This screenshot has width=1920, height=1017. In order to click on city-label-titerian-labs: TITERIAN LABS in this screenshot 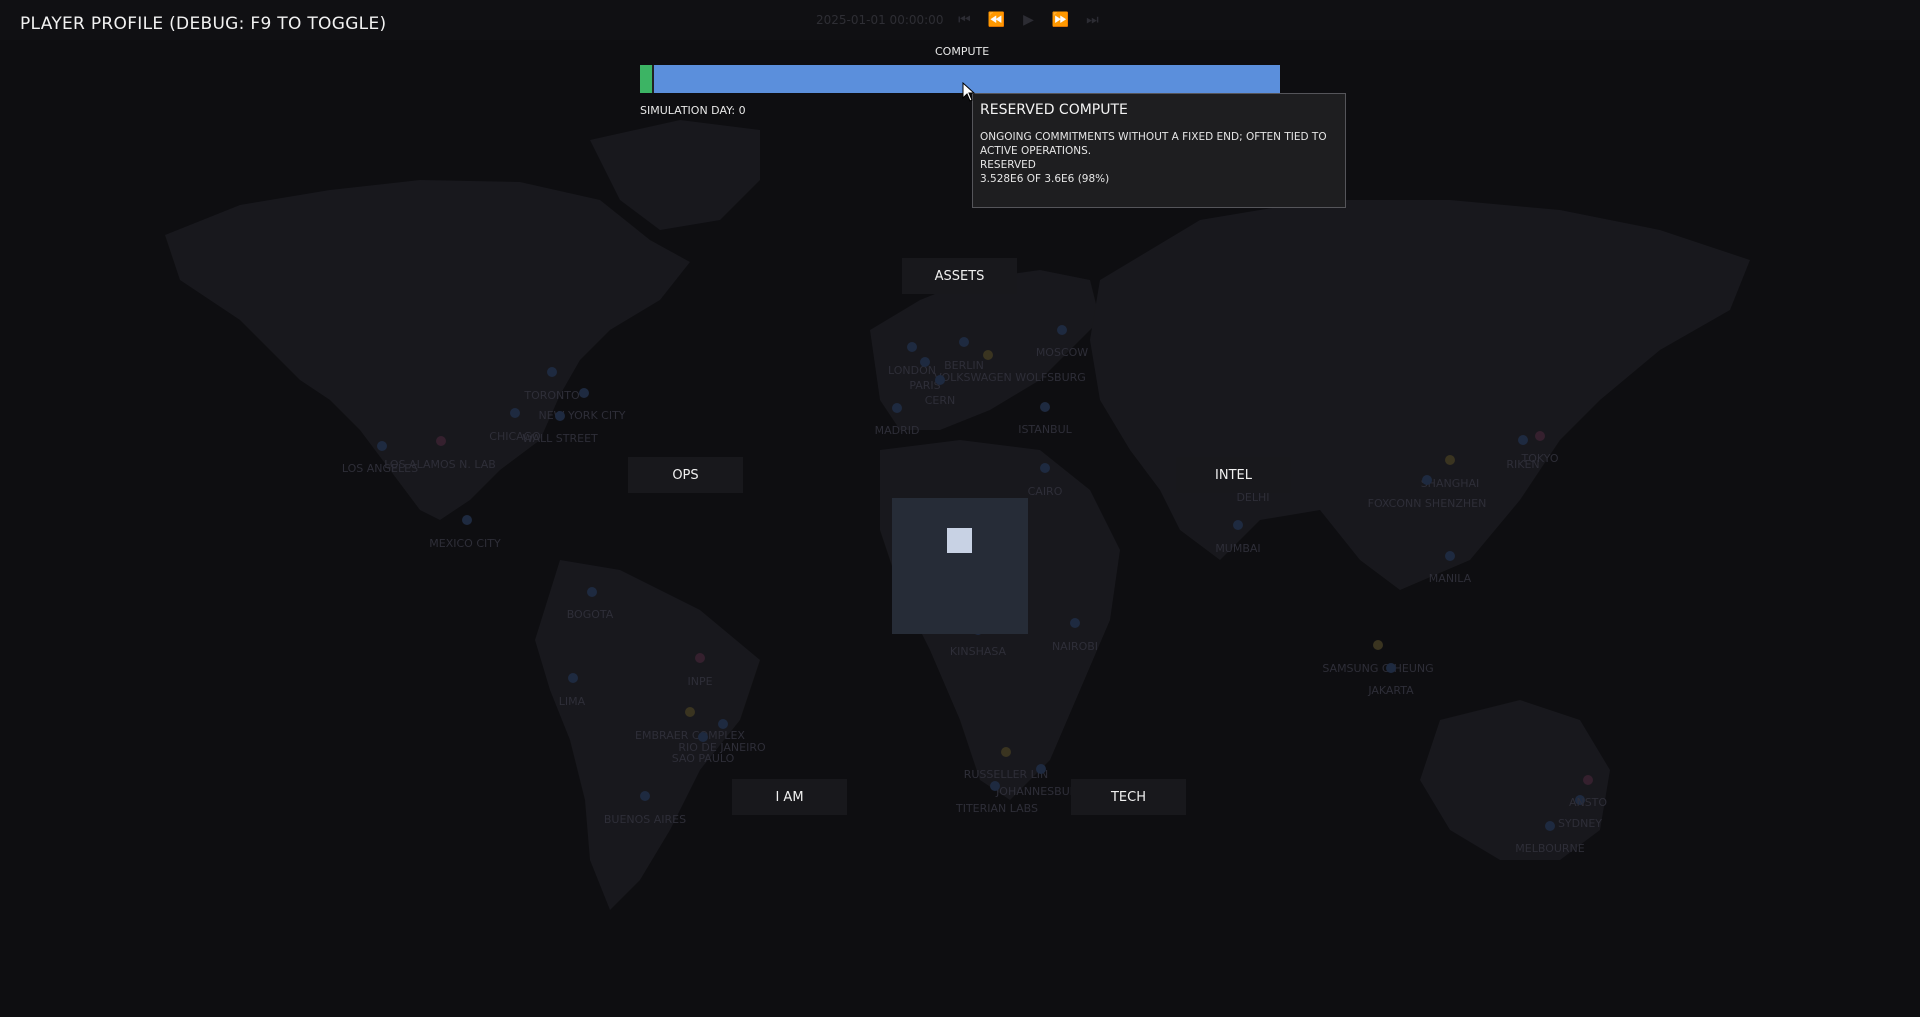, I will do `click(996, 808)`.